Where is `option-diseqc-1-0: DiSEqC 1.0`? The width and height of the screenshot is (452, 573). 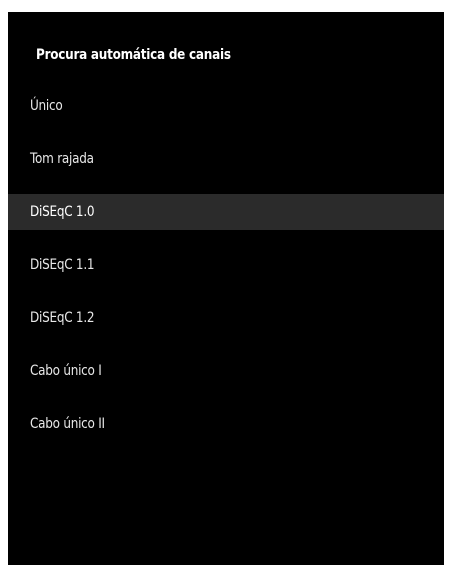 option-diseqc-1-0: DiSEqC 1.0 is located at coordinates (226, 212).